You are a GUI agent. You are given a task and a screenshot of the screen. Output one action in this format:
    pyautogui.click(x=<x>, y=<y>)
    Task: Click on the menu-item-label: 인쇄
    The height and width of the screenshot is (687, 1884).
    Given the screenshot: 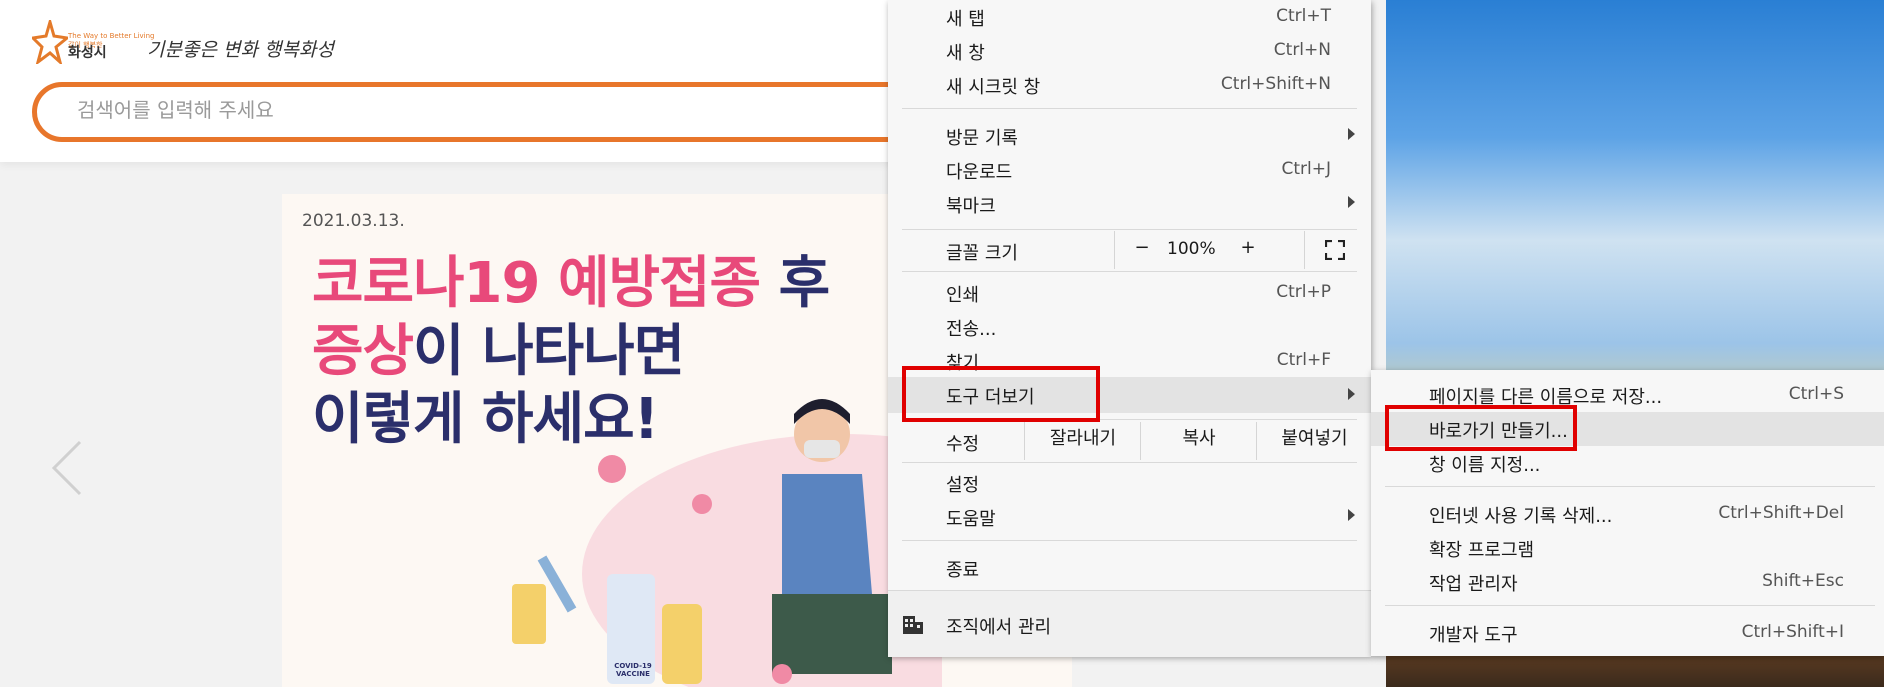 What is the action you would take?
    pyautogui.click(x=963, y=295)
    